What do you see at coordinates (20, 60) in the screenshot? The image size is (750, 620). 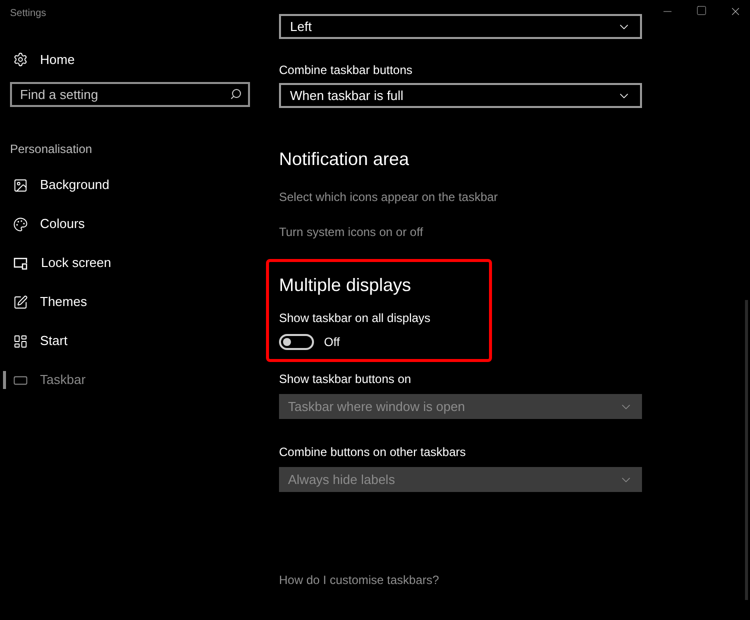 I see `settings-icon` at bounding box center [20, 60].